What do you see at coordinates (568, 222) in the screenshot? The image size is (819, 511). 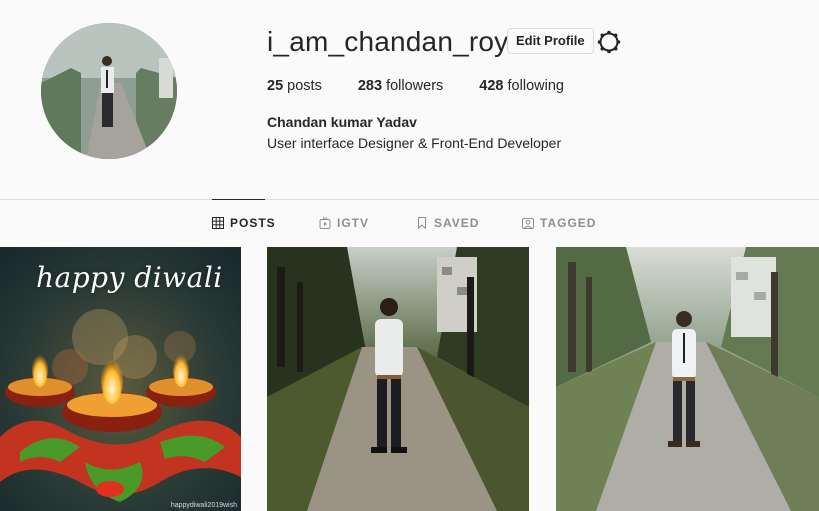 I see `tab-label: TAGGED` at bounding box center [568, 222].